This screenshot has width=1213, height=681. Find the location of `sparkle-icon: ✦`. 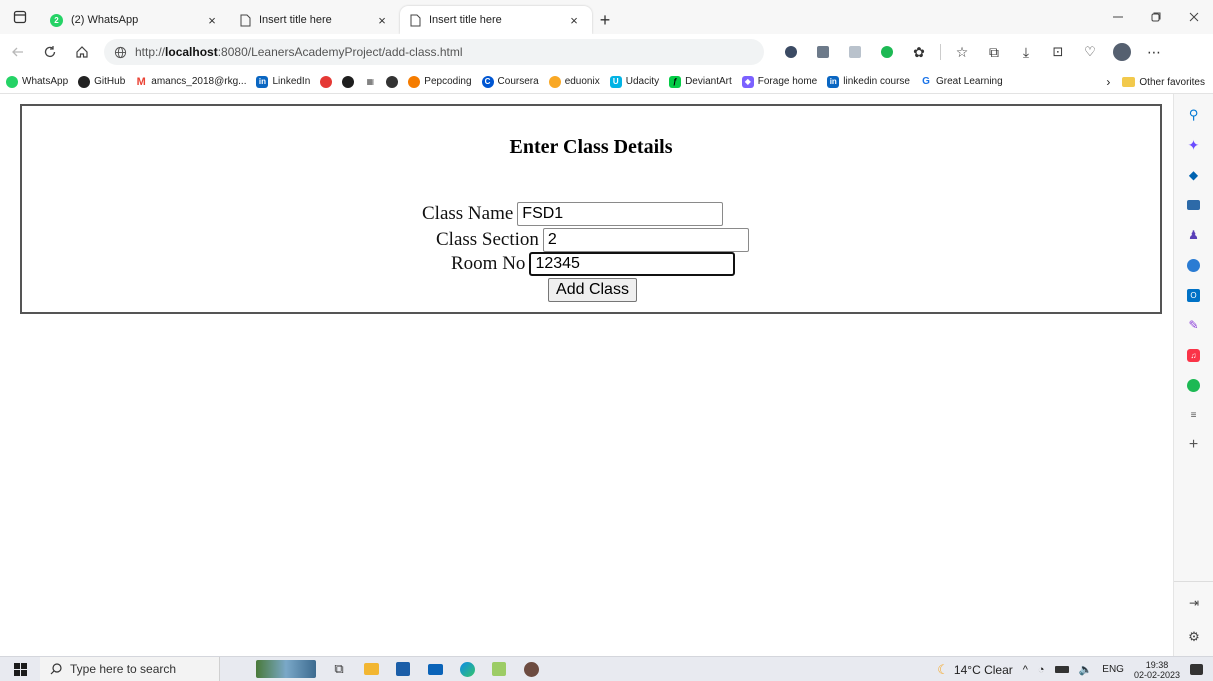

sparkle-icon: ✦ is located at coordinates (1193, 144).